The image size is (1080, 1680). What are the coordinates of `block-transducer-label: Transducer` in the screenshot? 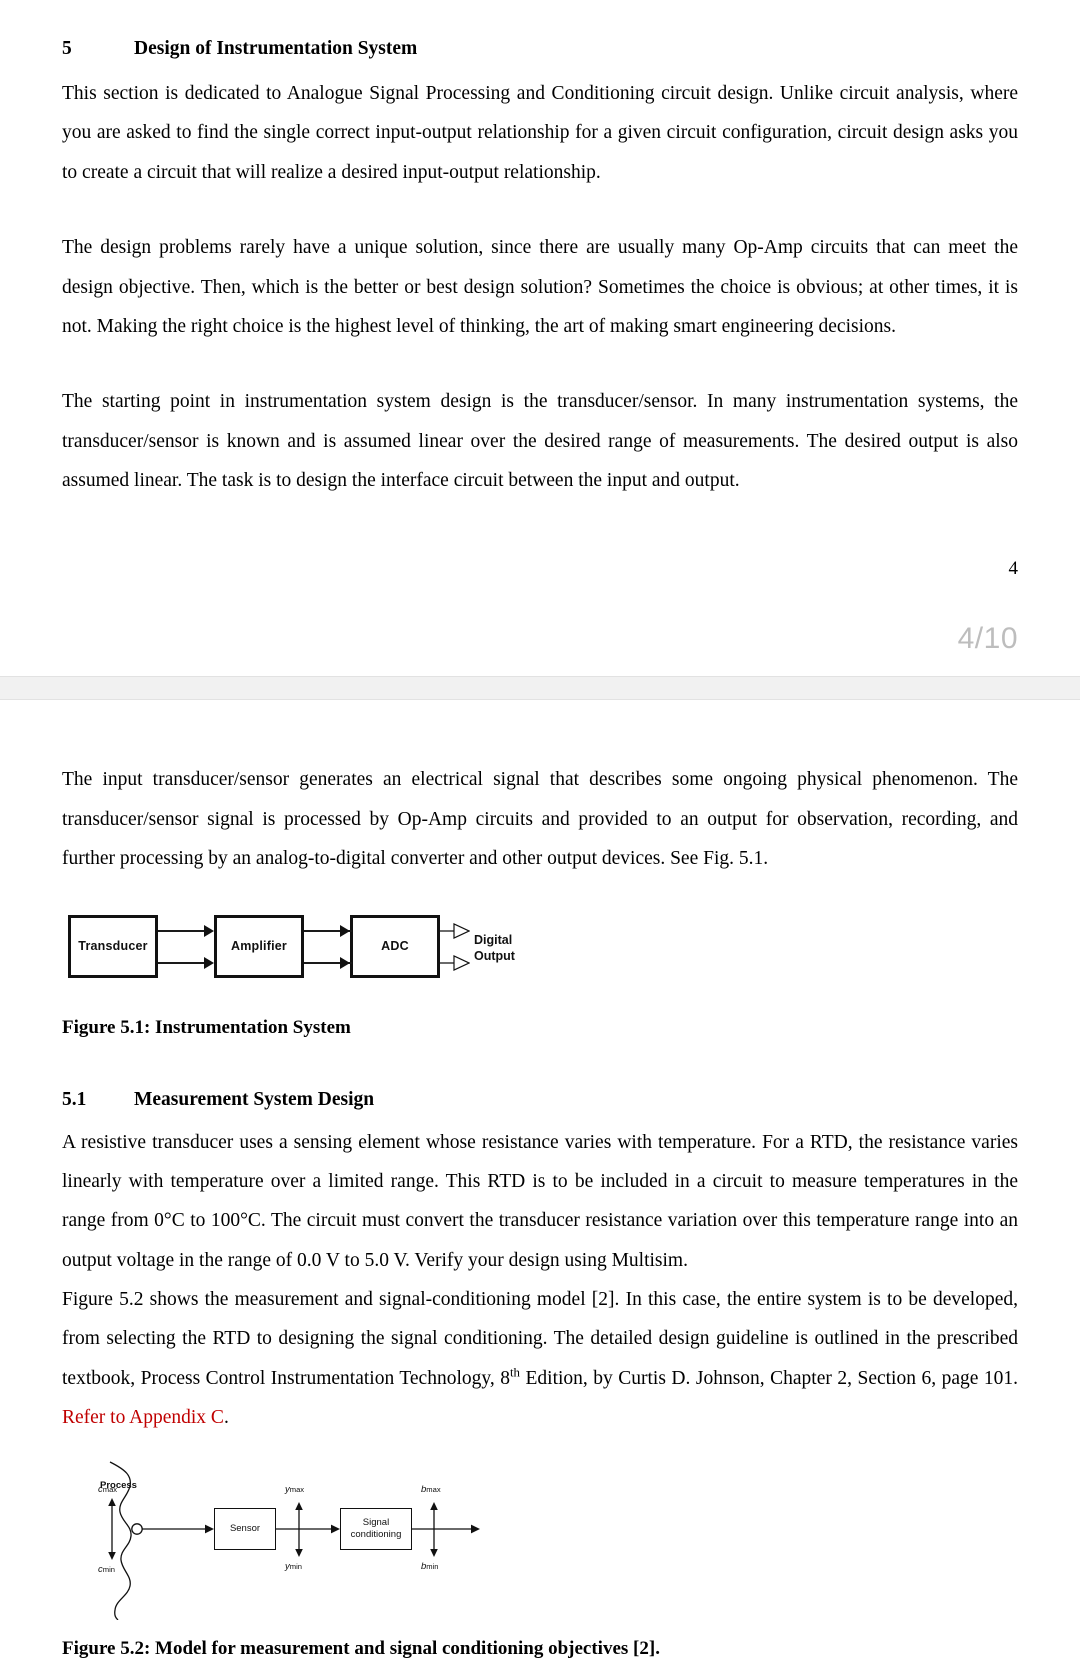 It's located at (113, 946).